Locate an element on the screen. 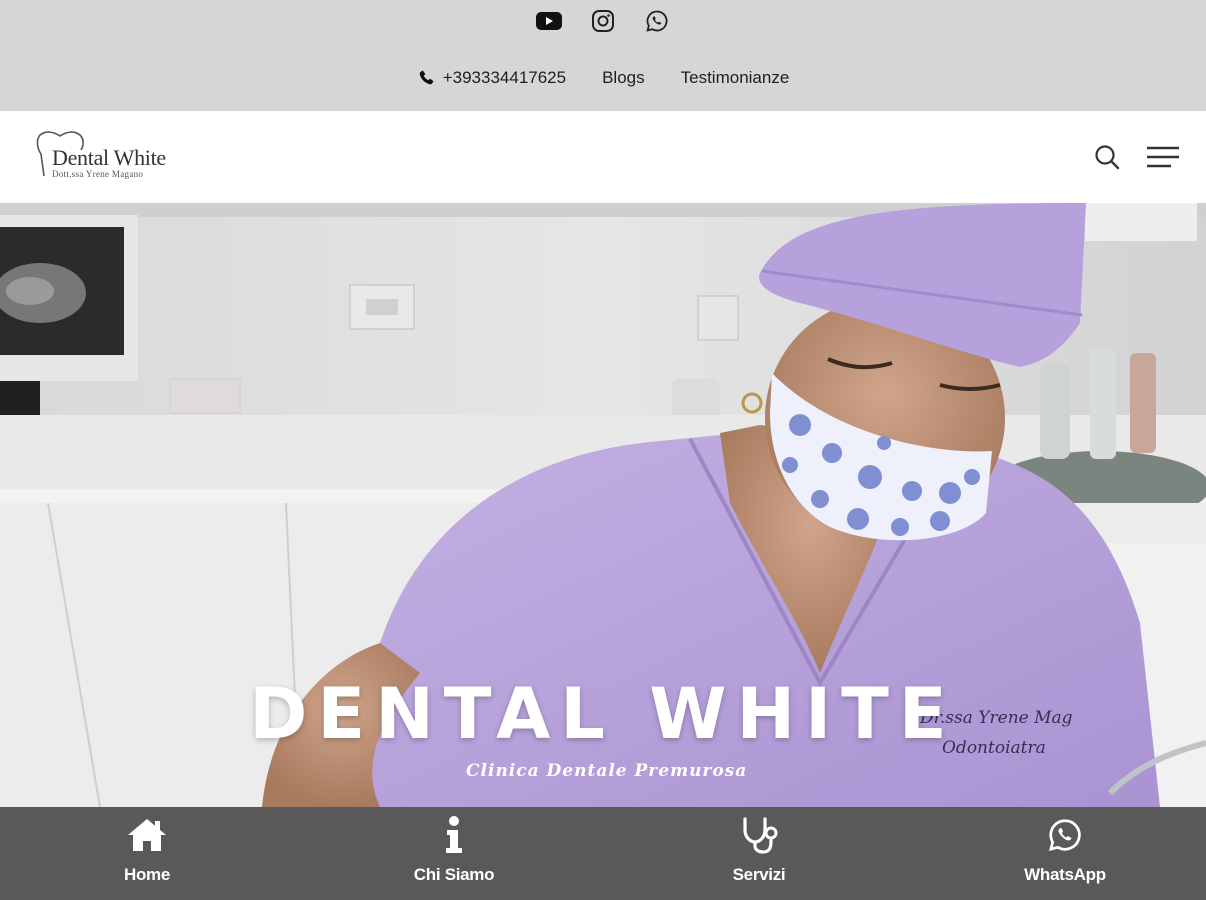 This screenshot has height=900, width=1206. stethoscope-icon is located at coordinates (759, 835).